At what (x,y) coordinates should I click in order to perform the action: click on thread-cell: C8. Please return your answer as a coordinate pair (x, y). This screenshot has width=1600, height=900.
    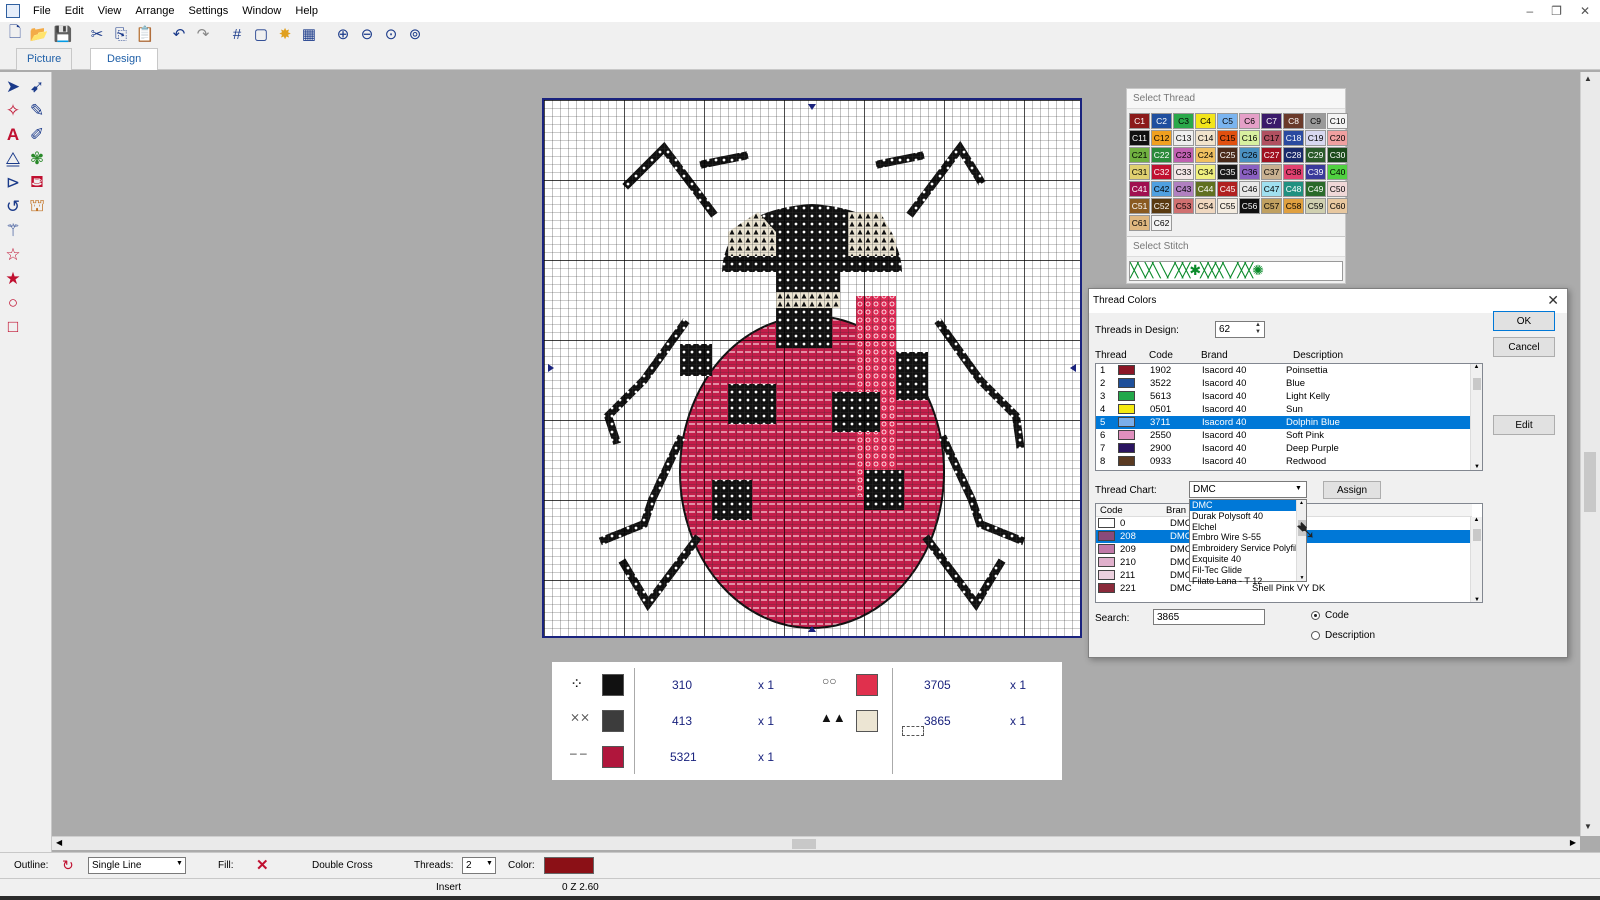
    Looking at the image, I should click on (1293, 121).